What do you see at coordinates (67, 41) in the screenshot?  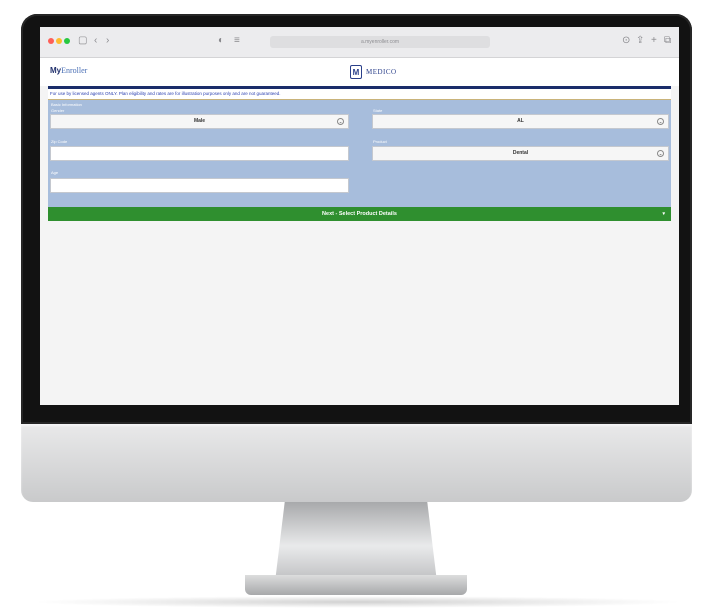 I see `maximize-window-button` at bounding box center [67, 41].